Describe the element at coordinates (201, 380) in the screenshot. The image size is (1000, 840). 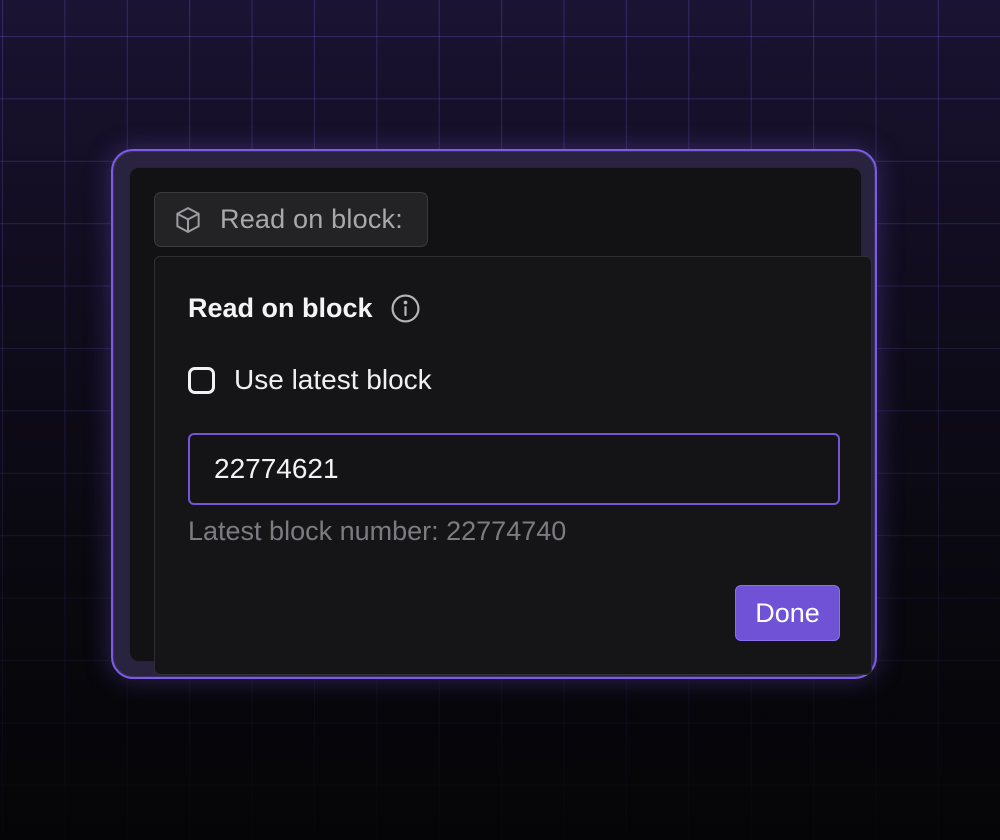
I see `use-latest-block-checkbox` at that location.